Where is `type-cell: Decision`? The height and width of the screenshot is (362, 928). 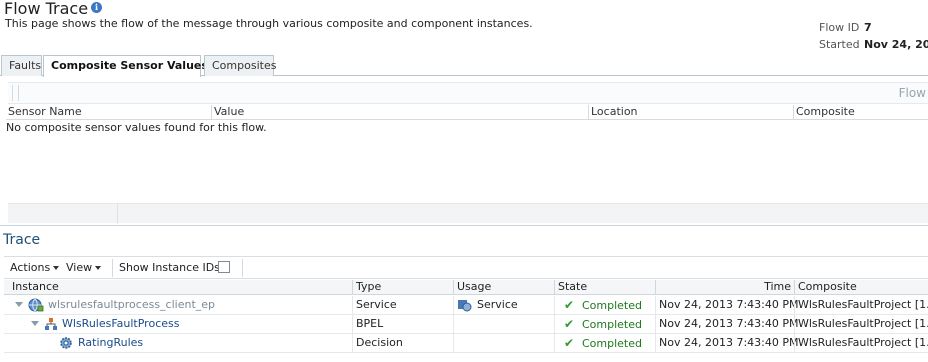
type-cell: Decision is located at coordinates (402, 343).